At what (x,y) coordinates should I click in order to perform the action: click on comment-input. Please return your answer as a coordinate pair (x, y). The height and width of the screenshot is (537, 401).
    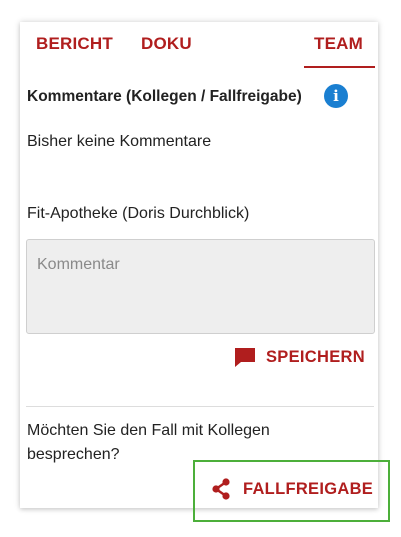
    Looking at the image, I should click on (200, 286).